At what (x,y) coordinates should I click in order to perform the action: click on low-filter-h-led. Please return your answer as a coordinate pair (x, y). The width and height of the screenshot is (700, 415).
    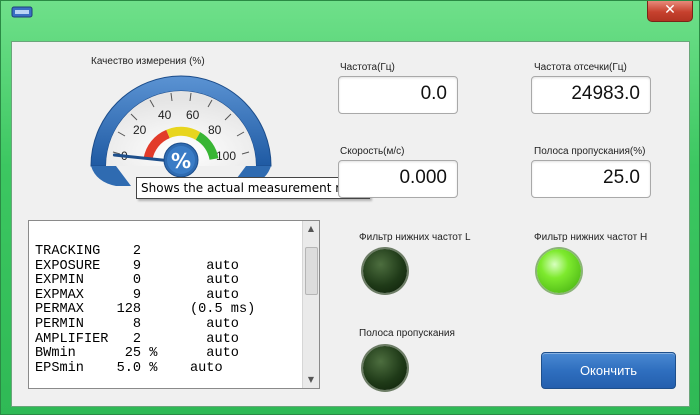
    Looking at the image, I should click on (559, 271).